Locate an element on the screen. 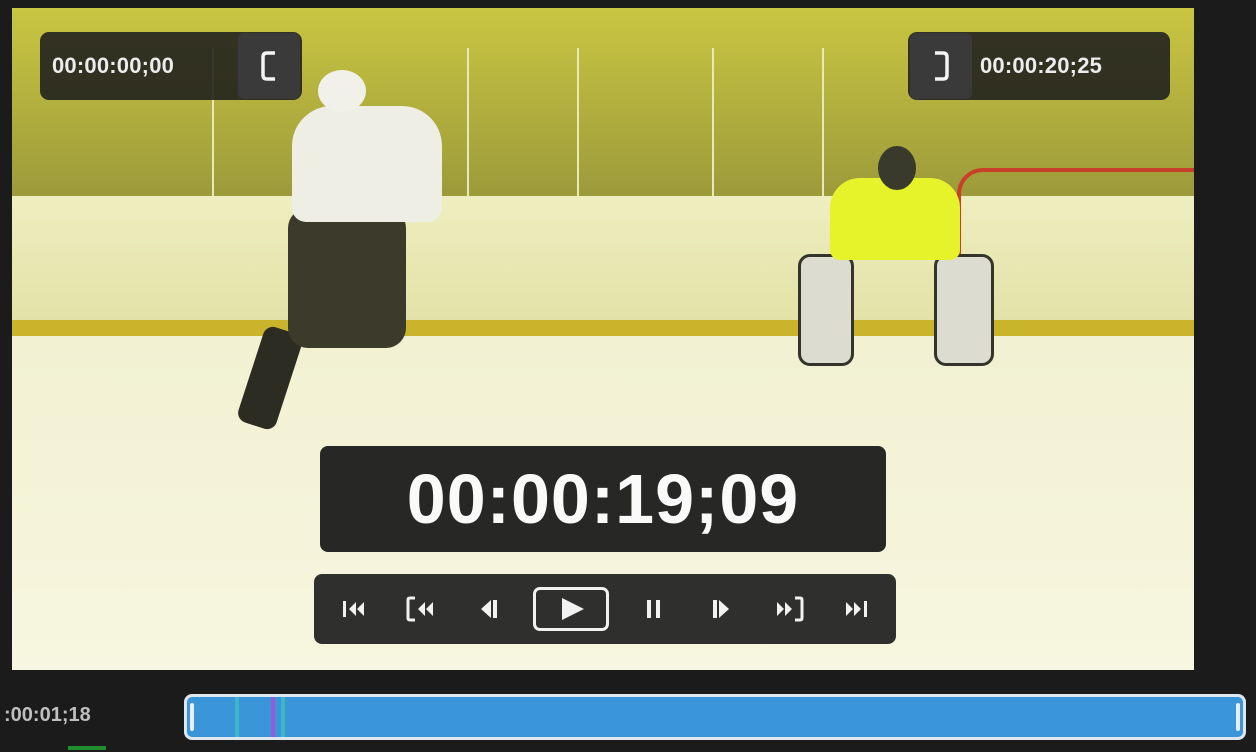  go-to-end-button is located at coordinates (856, 609).